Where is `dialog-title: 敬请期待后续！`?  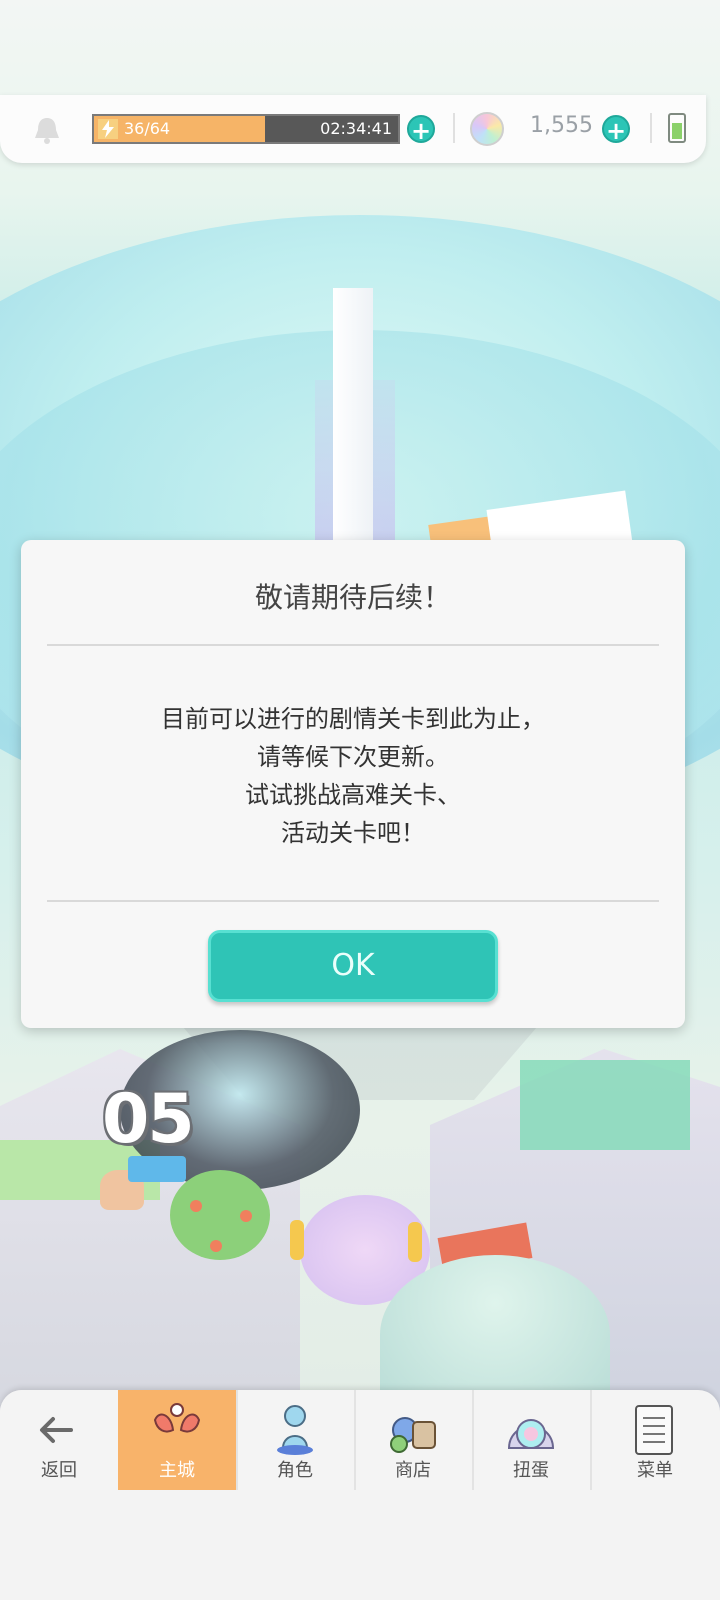 dialog-title: 敬请期待后续！ is located at coordinates (352, 597).